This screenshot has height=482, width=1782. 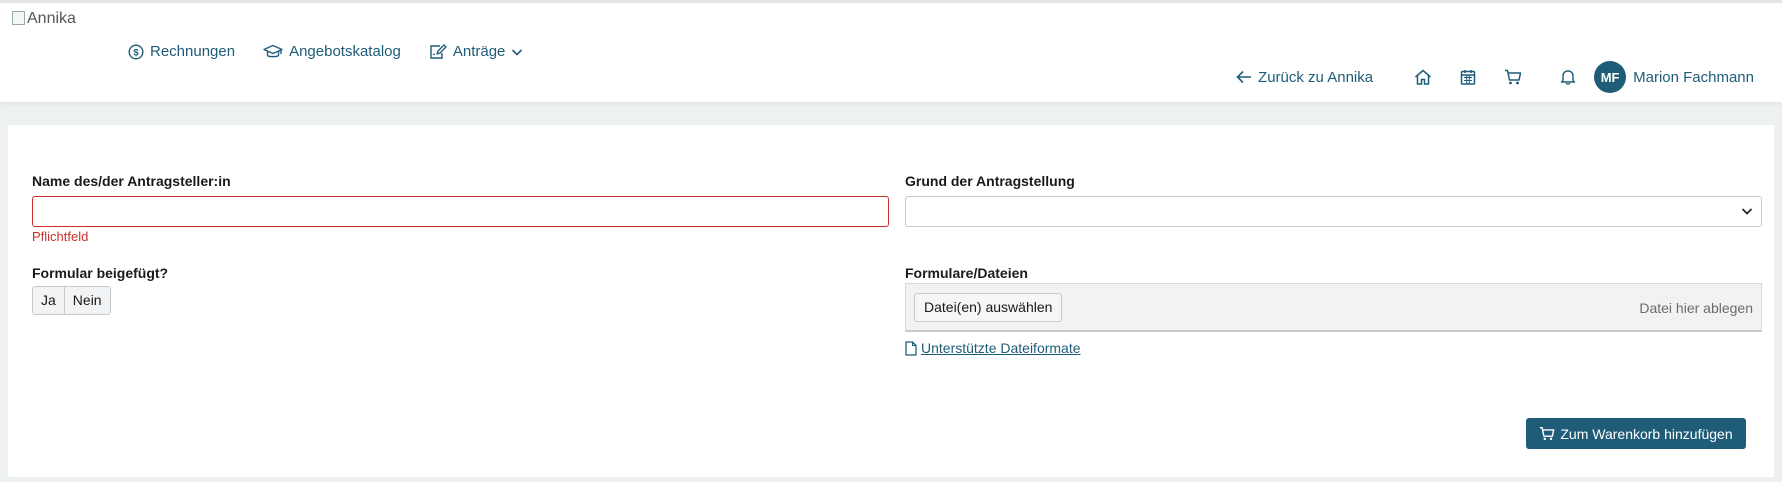 What do you see at coordinates (1316, 77) in the screenshot?
I see `back-label: Zurück zu Annika` at bounding box center [1316, 77].